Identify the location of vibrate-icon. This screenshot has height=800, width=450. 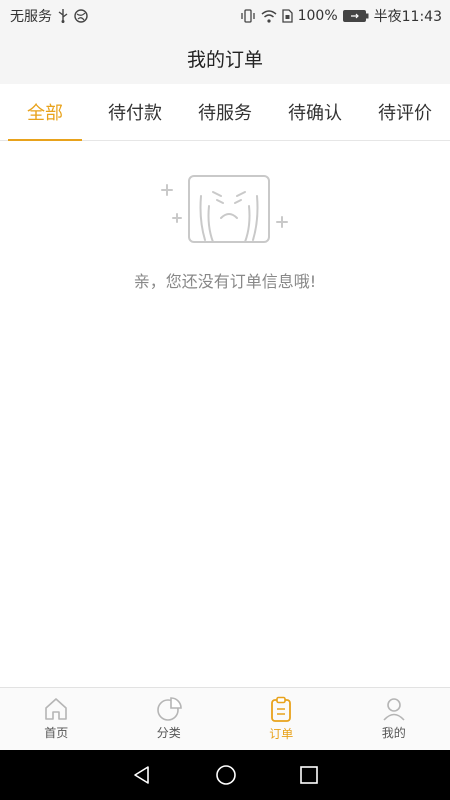
(248, 16).